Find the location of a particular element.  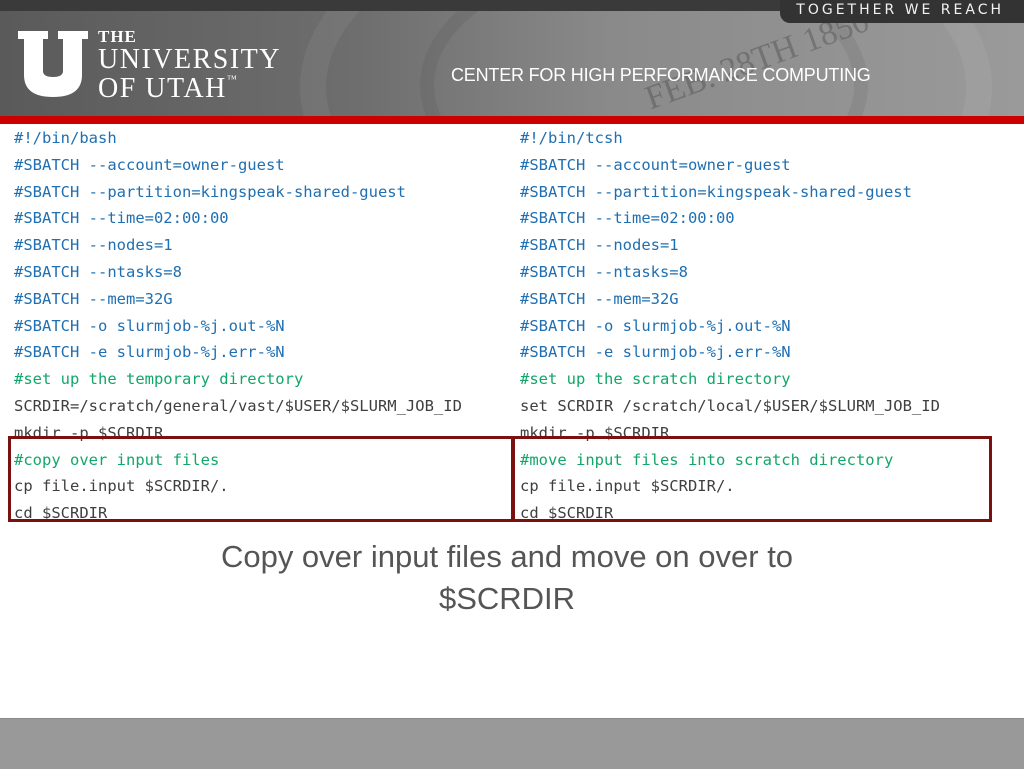

tagline-tab: TOGETHER WE REACH is located at coordinates (902, 11).